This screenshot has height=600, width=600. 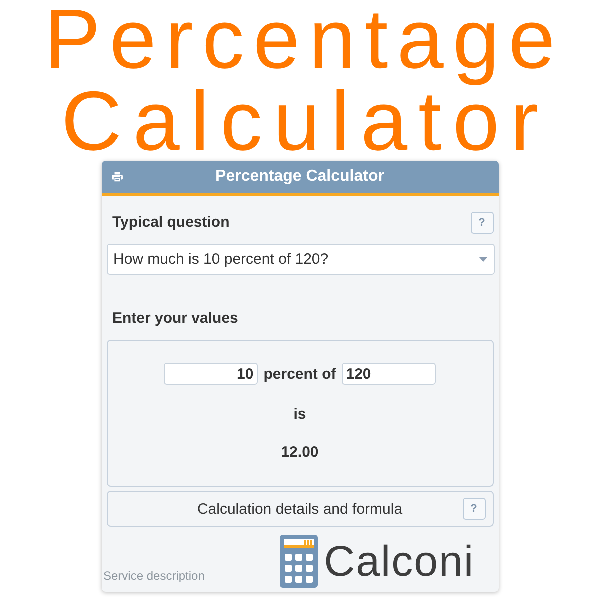 I want to click on caret-icon, so click(x=483, y=259).